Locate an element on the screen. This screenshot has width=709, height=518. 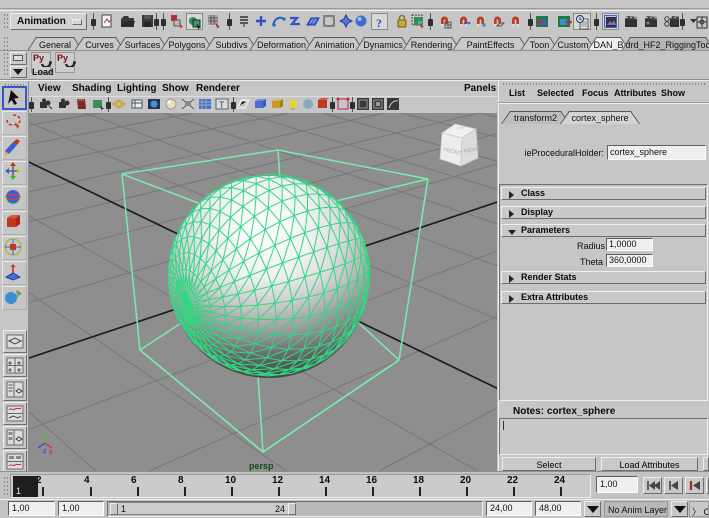
svg-text: T is located at coordinates (222, 105).